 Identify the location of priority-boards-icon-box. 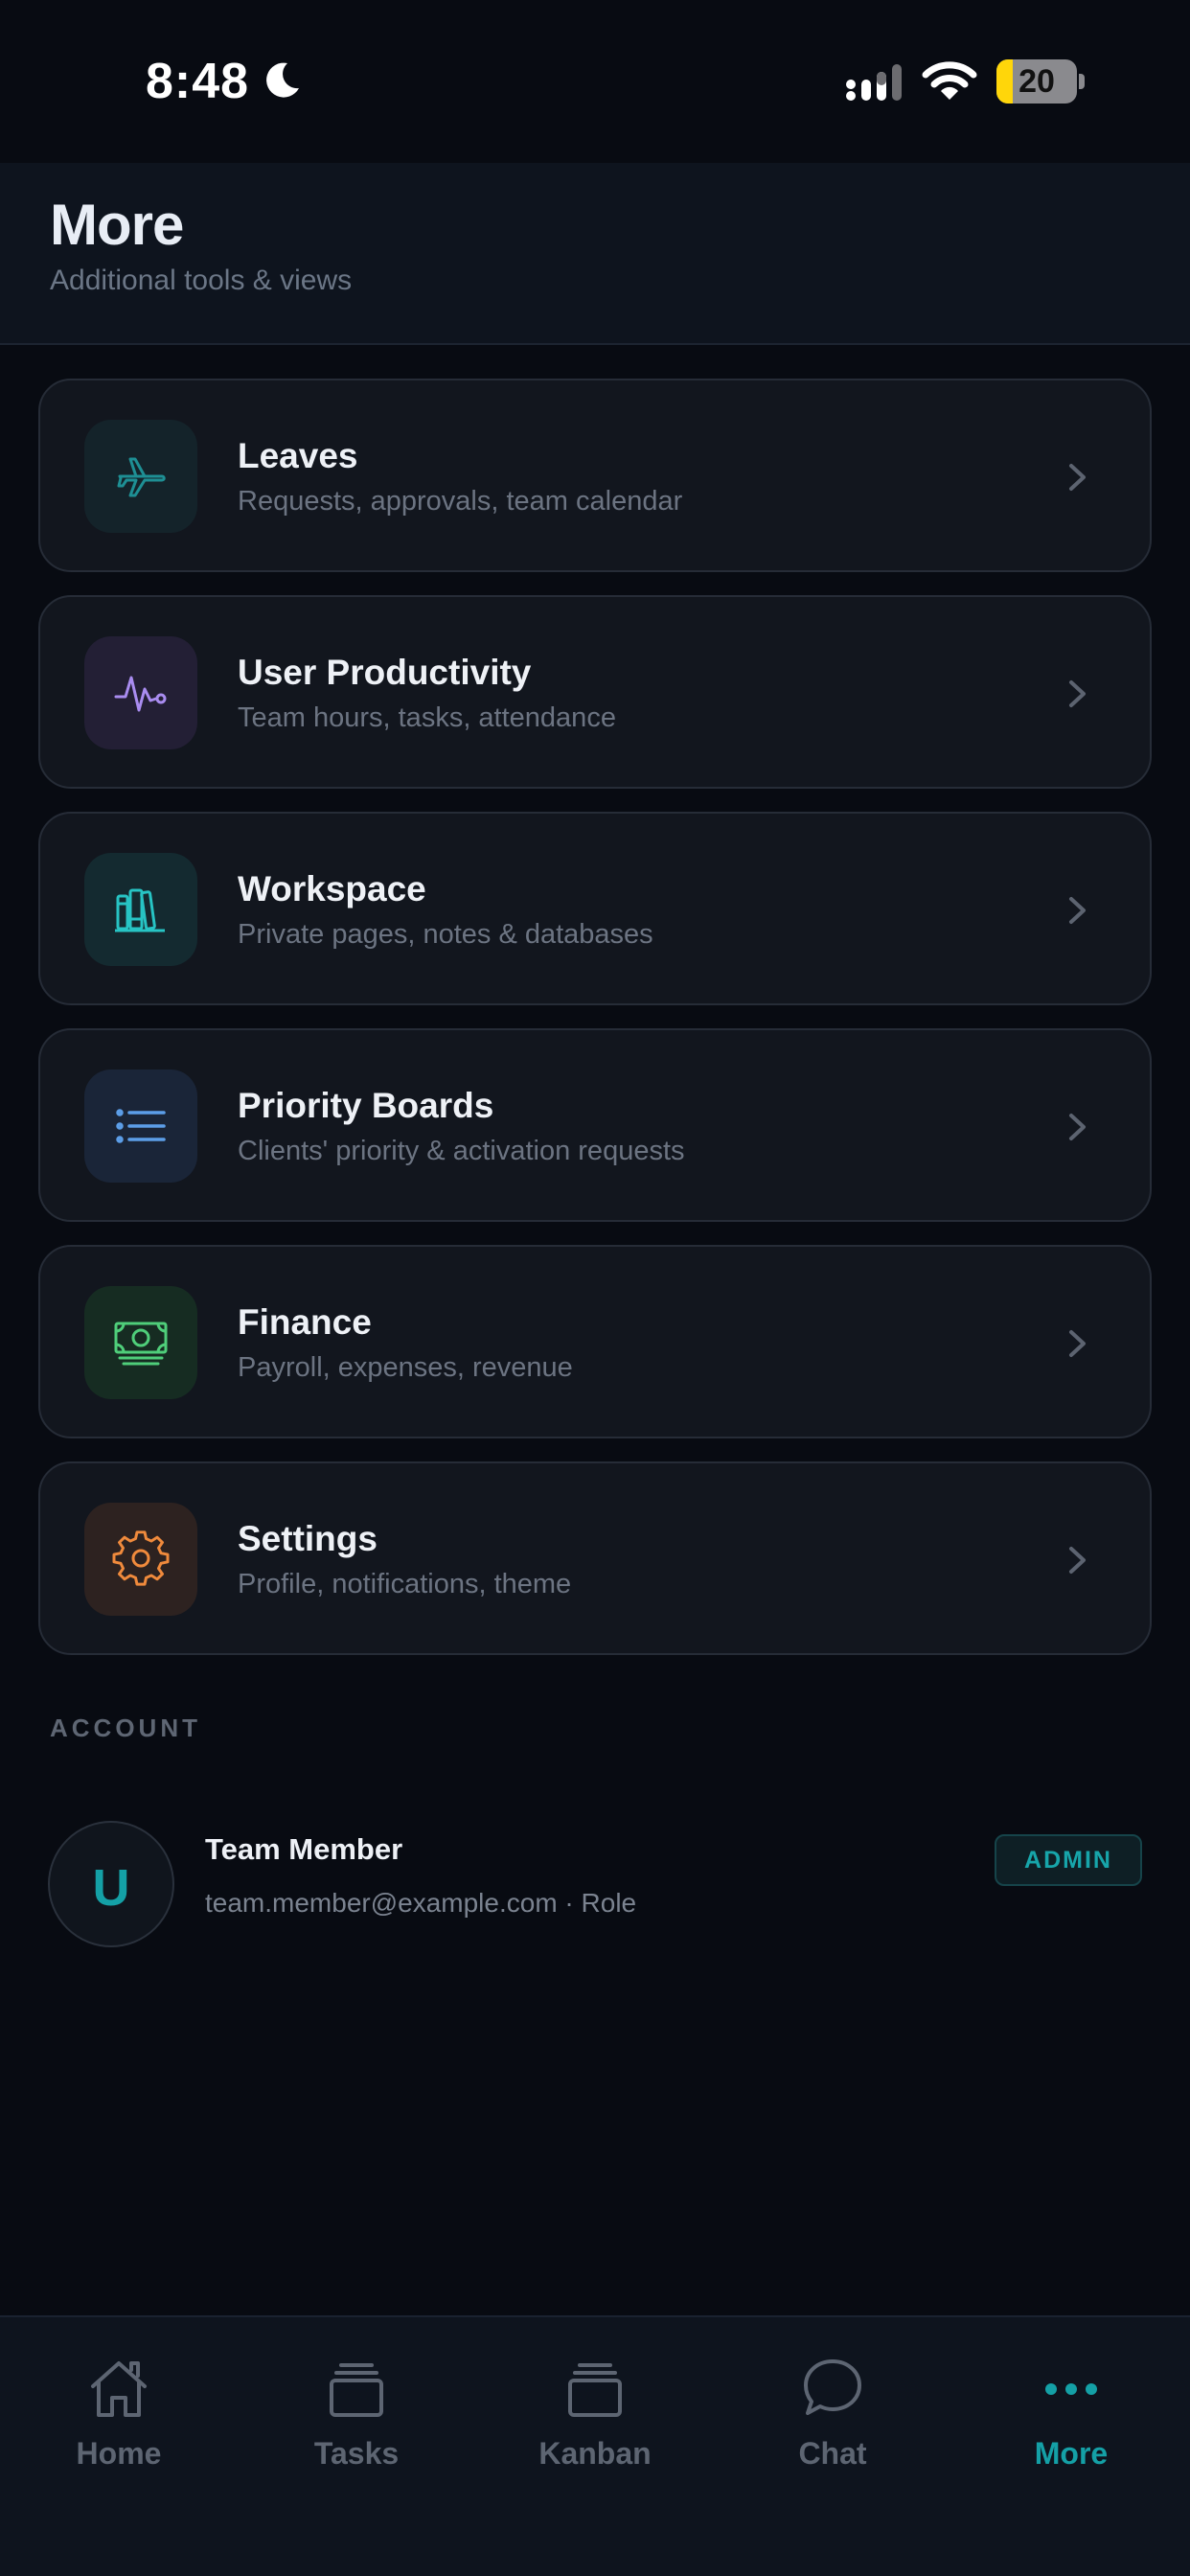
(140, 1126).